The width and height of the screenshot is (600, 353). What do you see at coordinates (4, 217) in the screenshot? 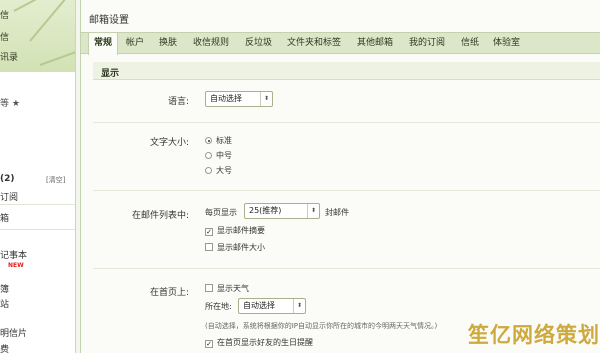
I see `sidebar-item-box: 箱` at bounding box center [4, 217].